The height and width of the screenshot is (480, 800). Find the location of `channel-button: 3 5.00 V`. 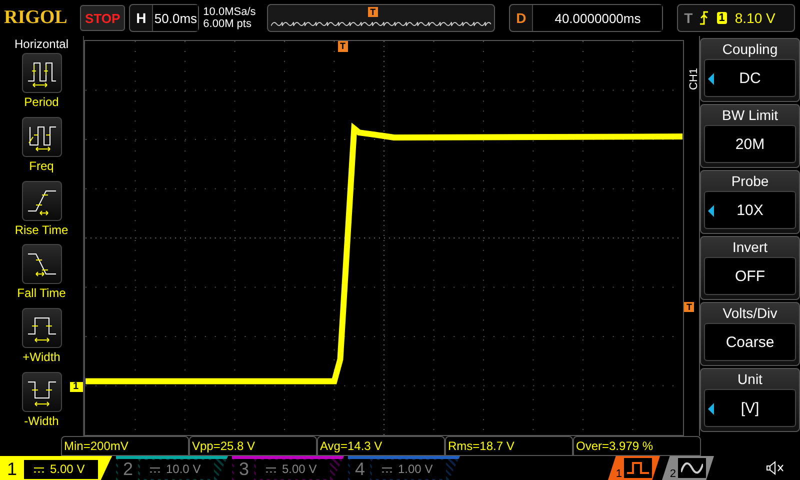

channel-button: 3 5.00 V is located at coordinates (288, 468).